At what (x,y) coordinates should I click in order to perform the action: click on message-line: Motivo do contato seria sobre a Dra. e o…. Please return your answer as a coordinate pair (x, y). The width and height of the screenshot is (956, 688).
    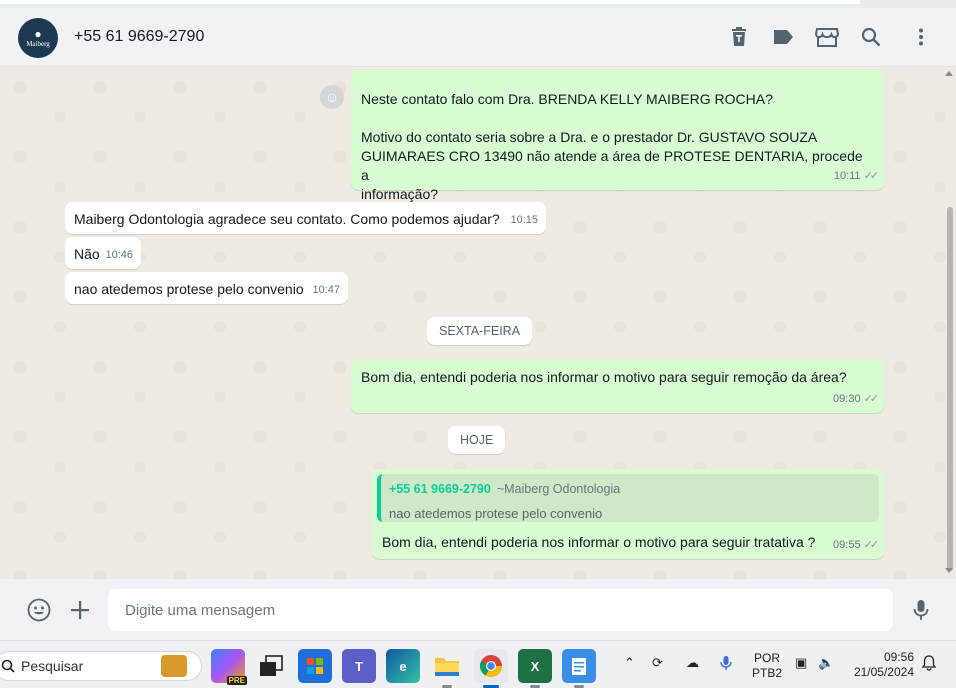
    Looking at the image, I should click on (589, 137).